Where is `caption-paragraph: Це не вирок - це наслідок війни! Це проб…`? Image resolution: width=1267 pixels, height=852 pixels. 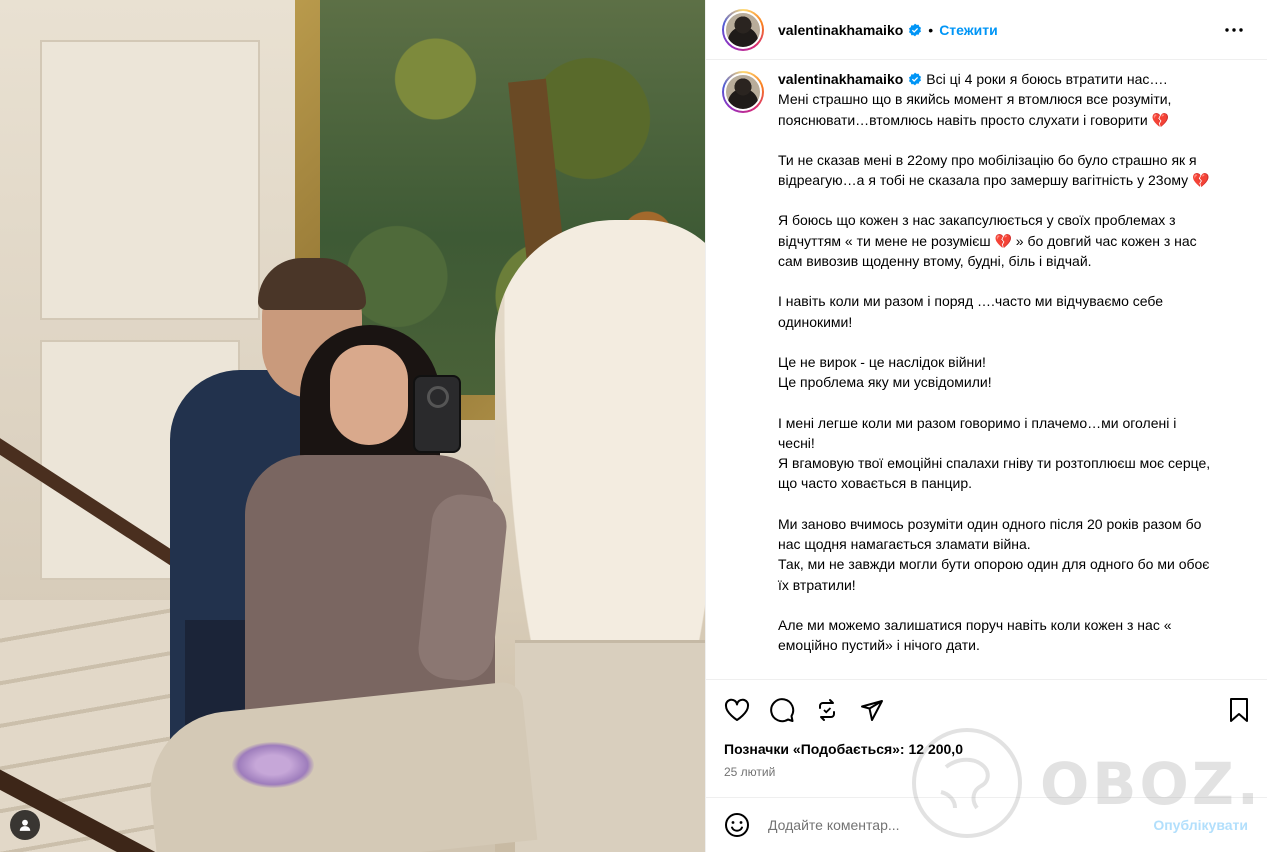
caption-paragraph: Це не вирок - це наслідок війни! Це проб… is located at coordinates (885, 372).